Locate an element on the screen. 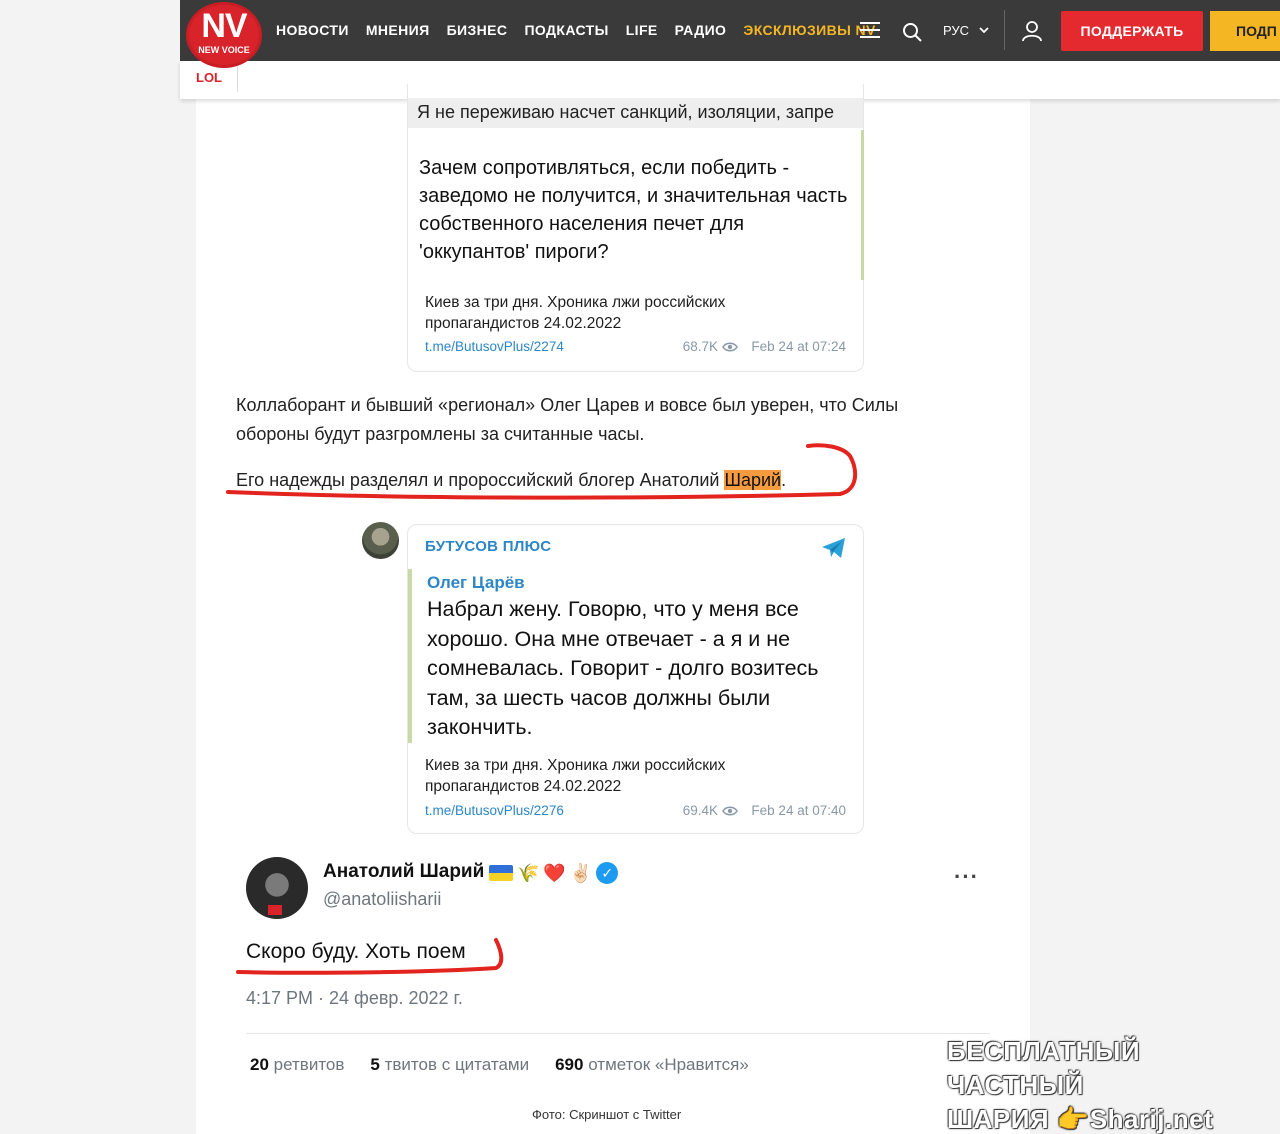 Image resolution: width=1280 pixels, height=1134 pixels. victory-hand-icon: ✌🏻 is located at coordinates (581, 872).